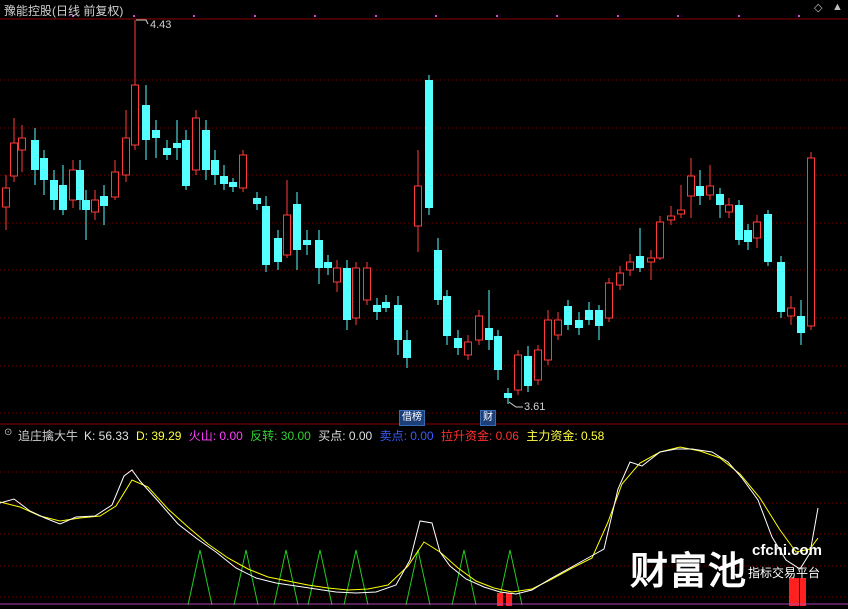 This screenshot has width=848, height=609. Describe the element at coordinates (565, 436) in the screenshot. I see `zhuli-value: 主力资金: 0.58` at that location.